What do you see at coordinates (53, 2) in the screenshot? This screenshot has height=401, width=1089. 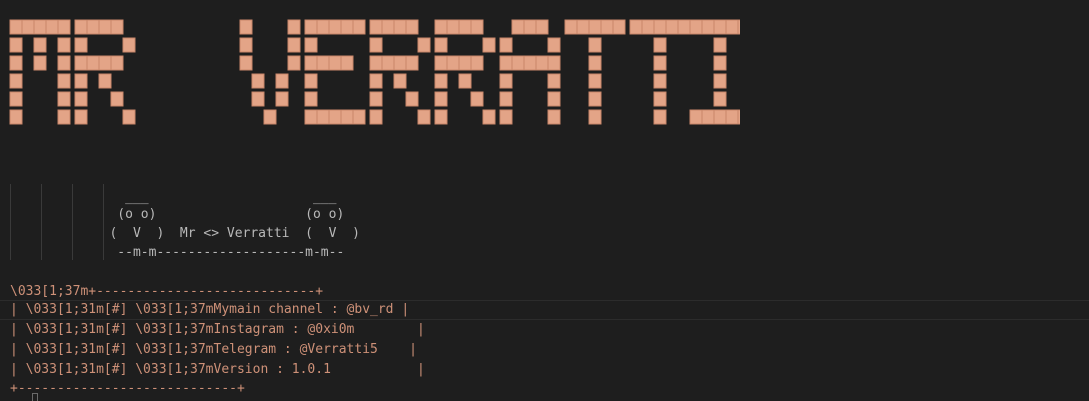 I see `banner-text: MR VERRATTI` at bounding box center [53, 2].